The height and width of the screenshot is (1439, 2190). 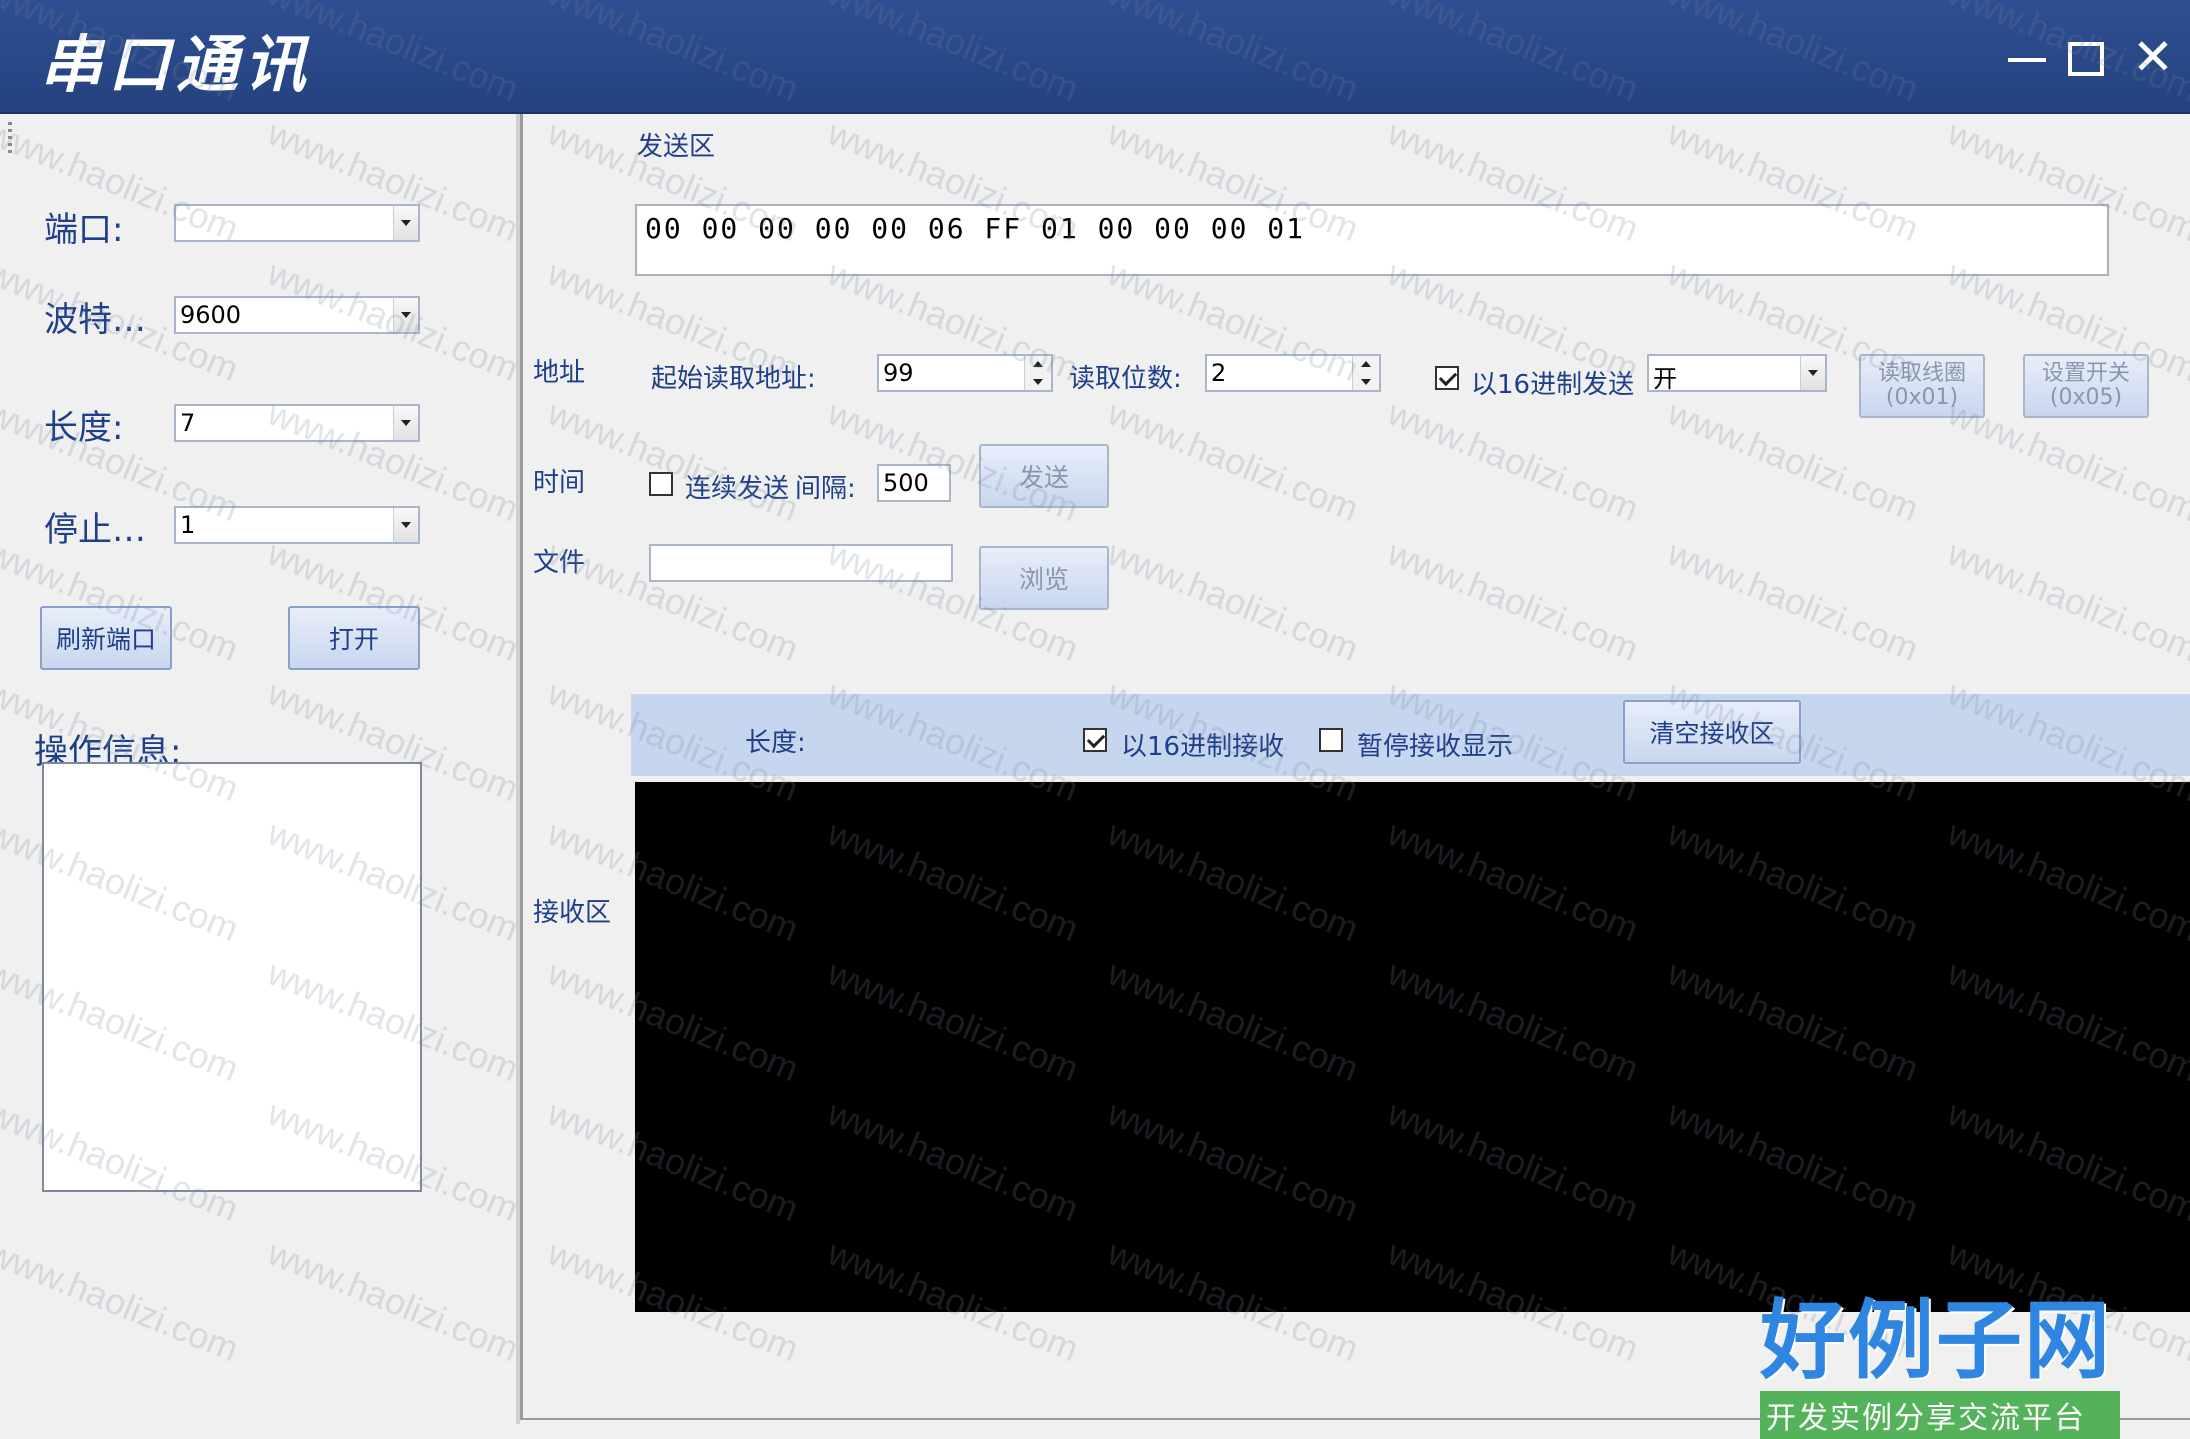 What do you see at coordinates (775, 743) in the screenshot?
I see `receive-length-label: 长度:` at bounding box center [775, 743].